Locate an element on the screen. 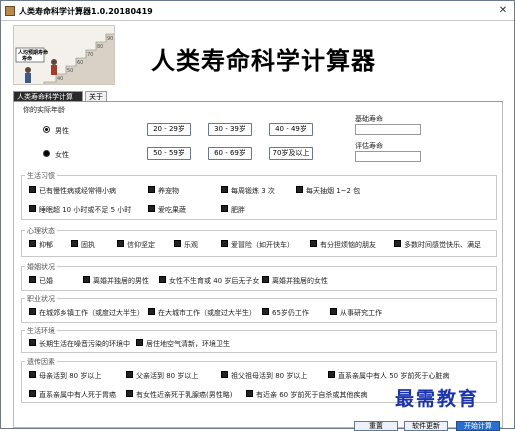  checkbox-label: 每周锻炼 3 次 is located at coordinates (253, 191).